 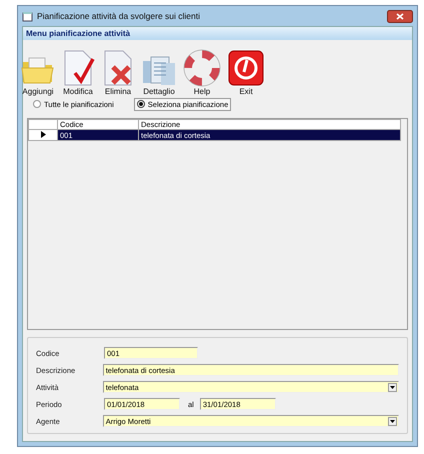 What do you see at coordinates (38, 69) in the screenshot?
I see `folder-button: Aggiungi` at bounding box center [38, 69].